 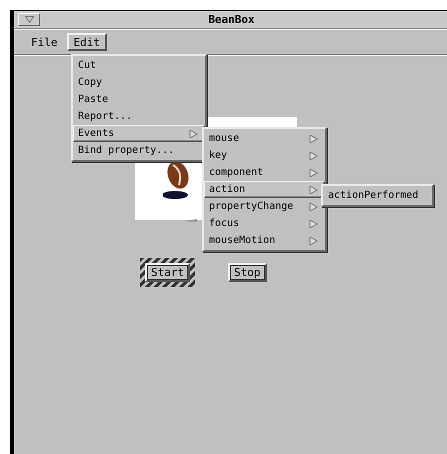 What do you see at coordinates (139, 82) in the screenshot?
I see `menu-item: Copy` at bounding box center [139, 82].